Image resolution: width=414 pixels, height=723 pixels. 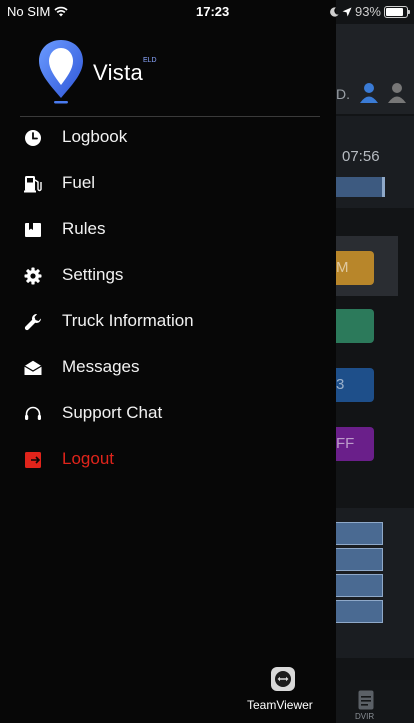 I want to click on menu-item-messages: Messages, so click(x=168, y=368).